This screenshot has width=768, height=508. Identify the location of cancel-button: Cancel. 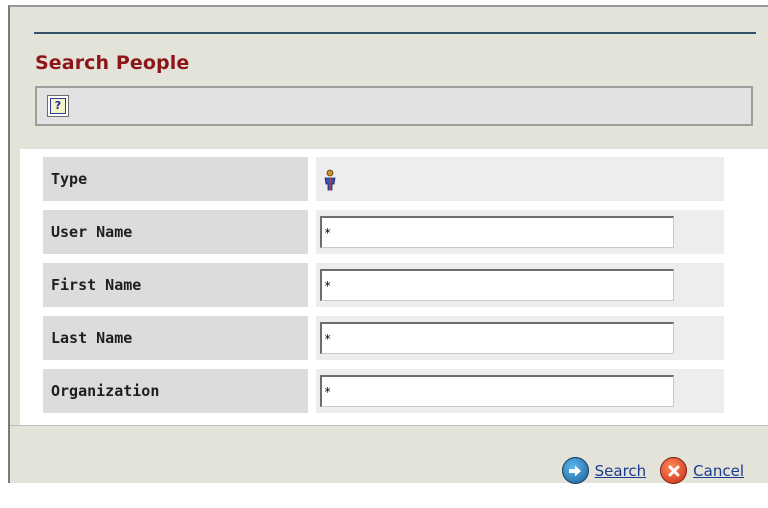
(702, 470).